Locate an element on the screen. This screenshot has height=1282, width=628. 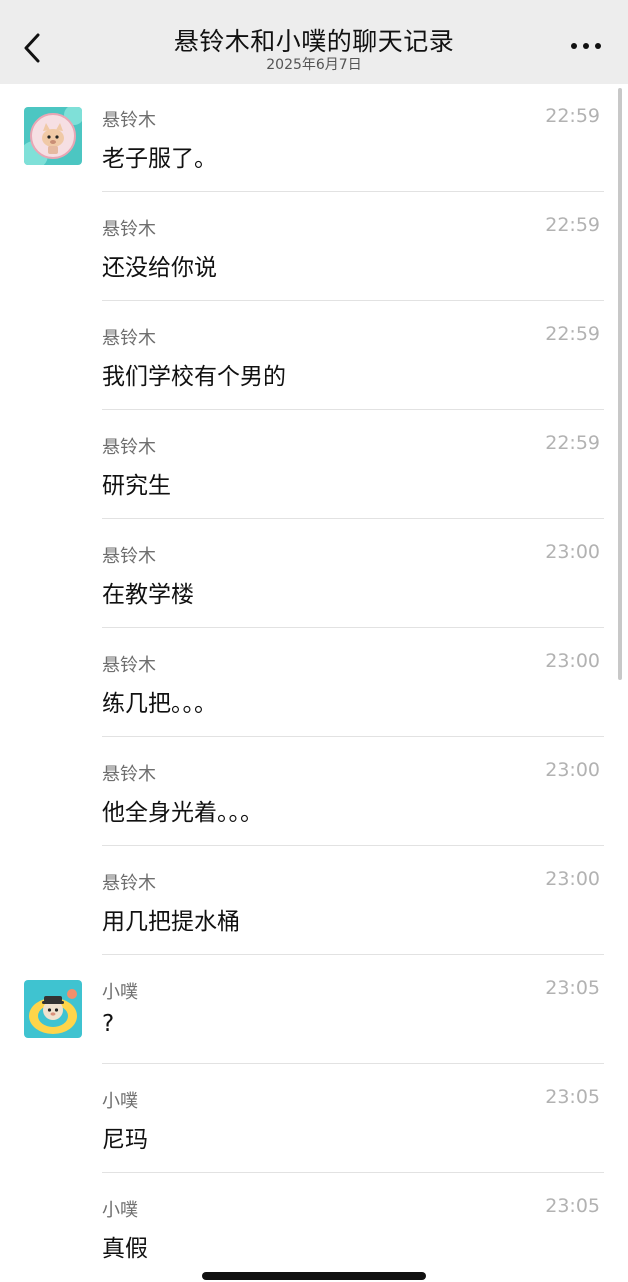
more-button is located at coordinates (586, 46).